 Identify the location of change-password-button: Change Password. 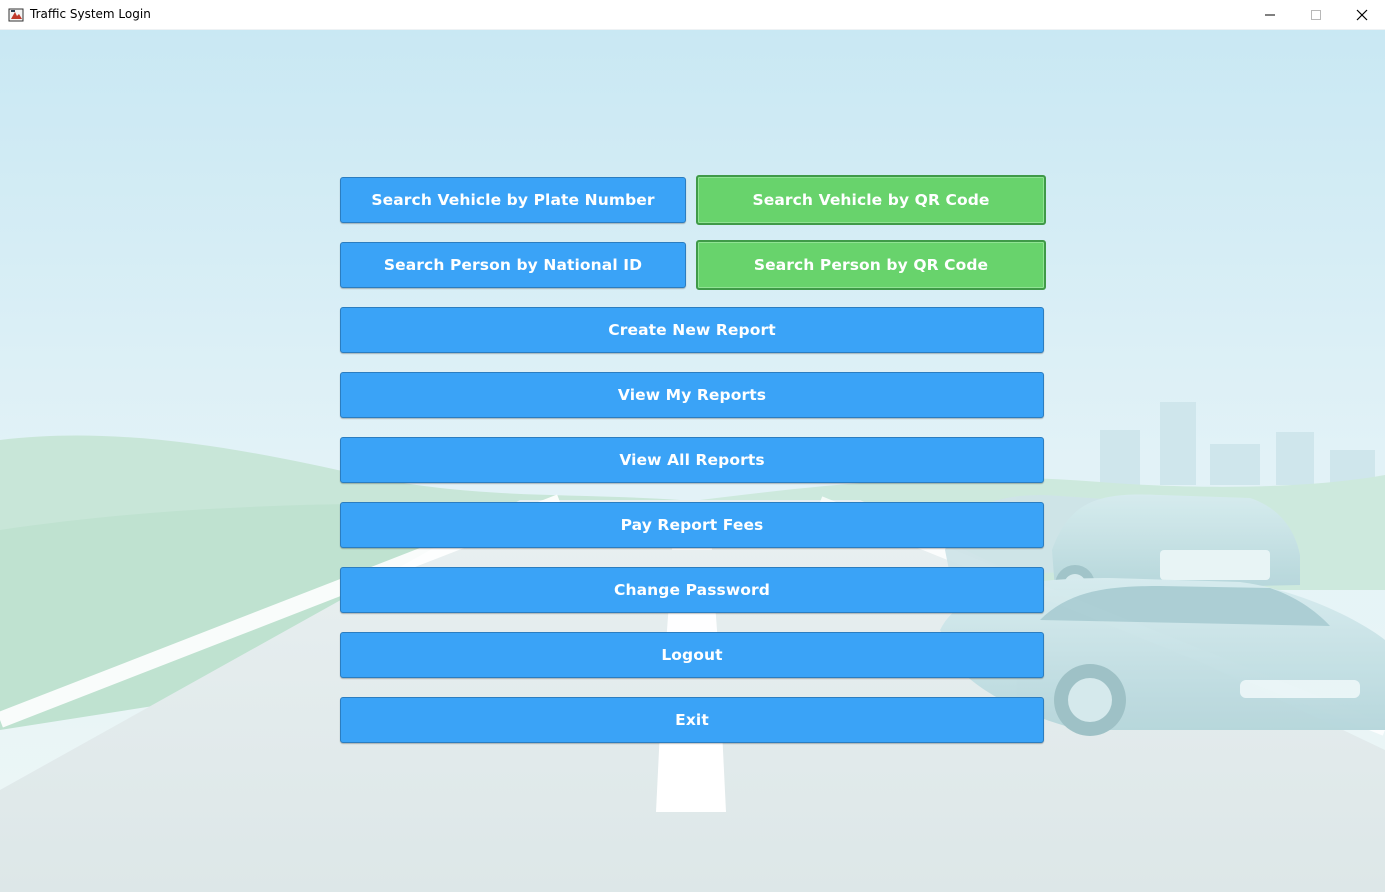
(692, 590).